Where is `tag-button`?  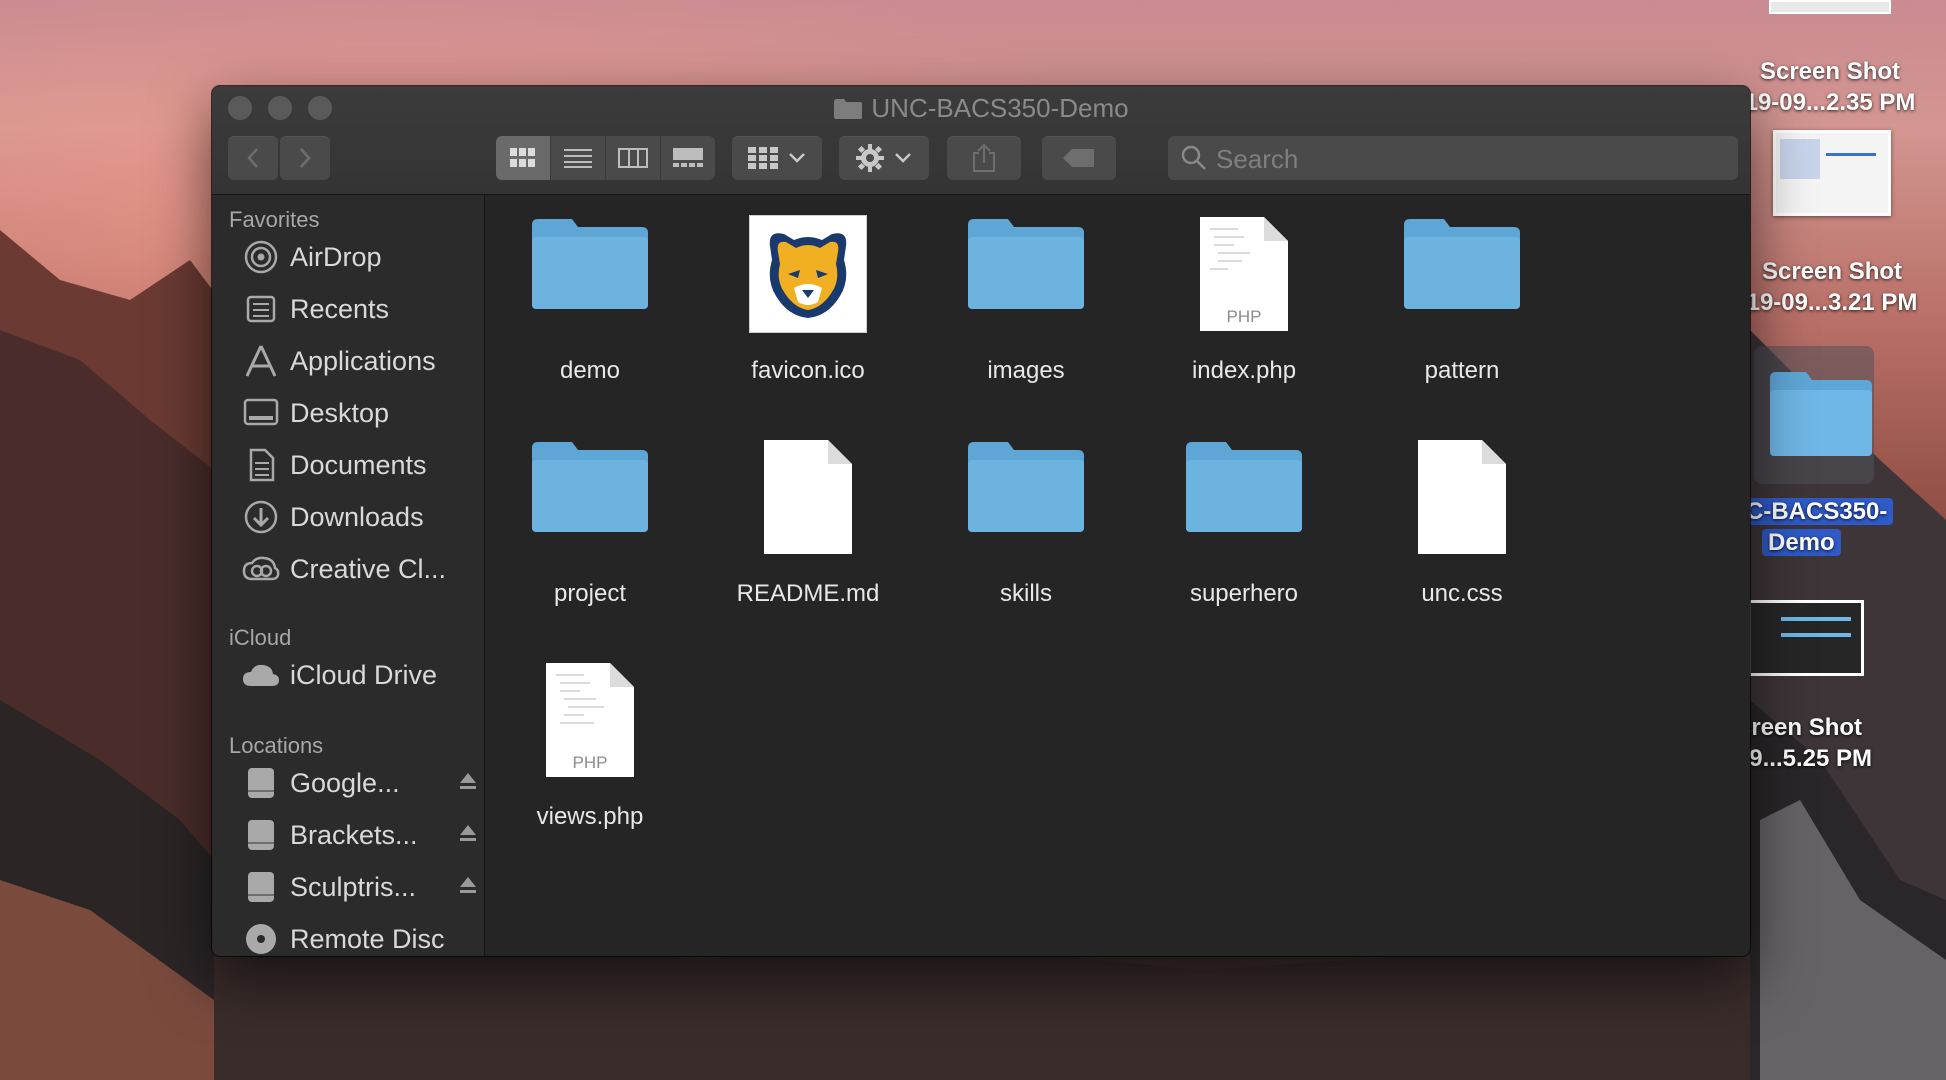 tag-button is located at coordinates (1079, 158).